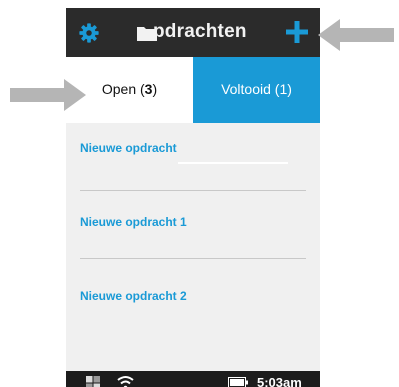 The image size is (399, 387). I want to click on windows-icon, so click(93, 381).